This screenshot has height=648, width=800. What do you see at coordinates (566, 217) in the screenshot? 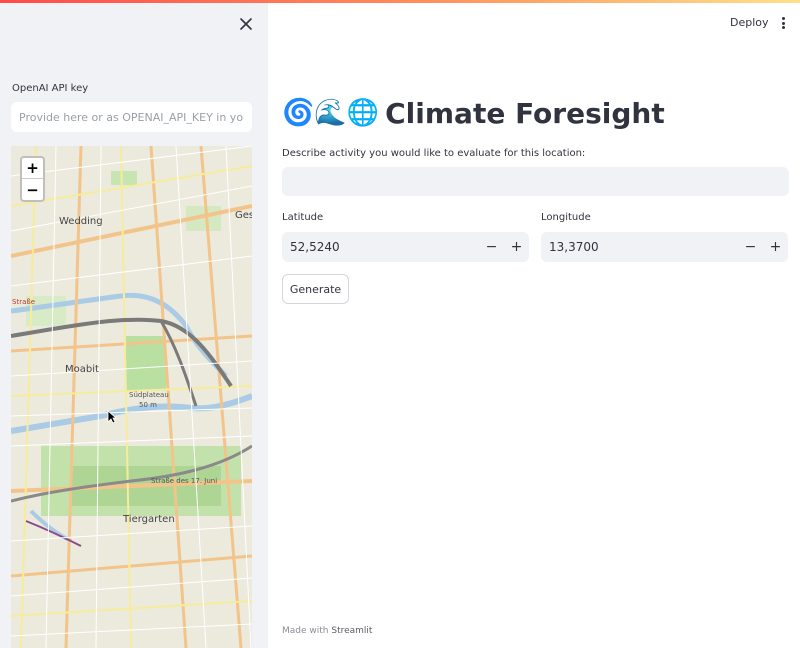
I see `longitude-label: Longitude` at bounding box center [566, 217].